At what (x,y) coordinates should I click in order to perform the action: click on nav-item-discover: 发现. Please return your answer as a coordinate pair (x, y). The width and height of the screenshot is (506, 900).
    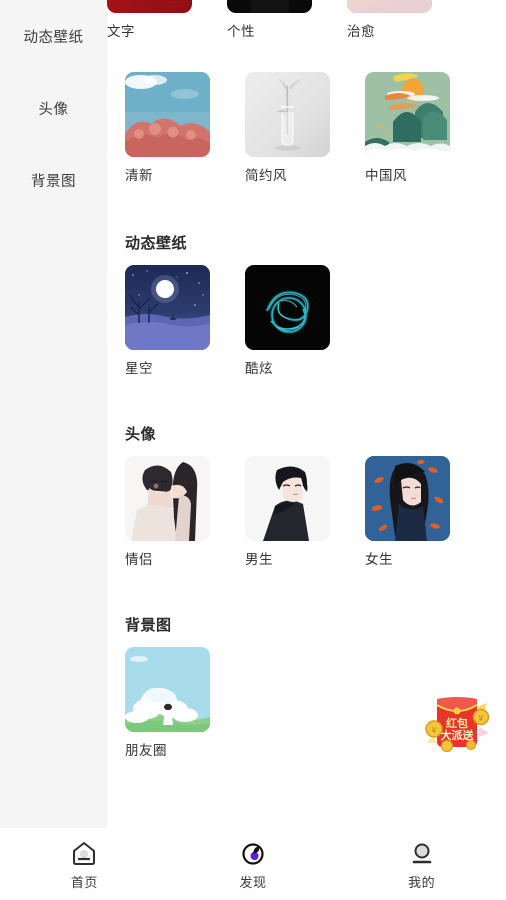
    Looking at the image, I should click on (253, 865).